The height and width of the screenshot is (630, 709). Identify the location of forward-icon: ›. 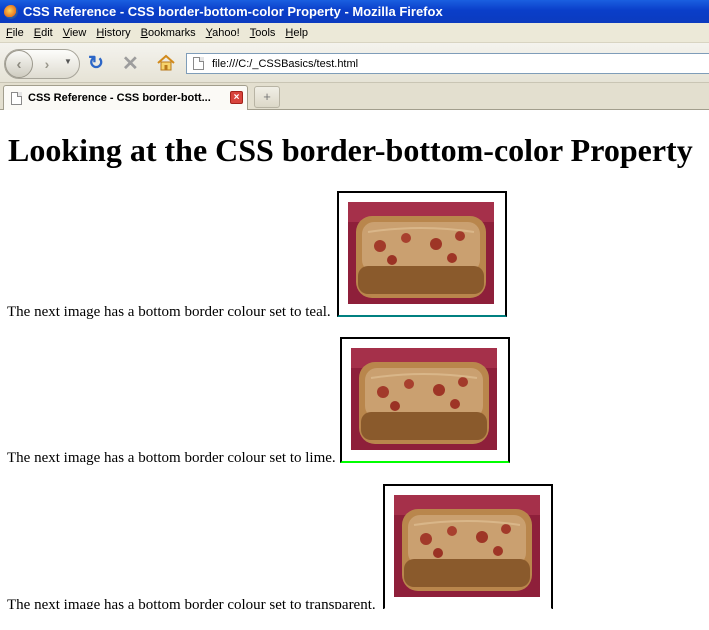
(47, 64).